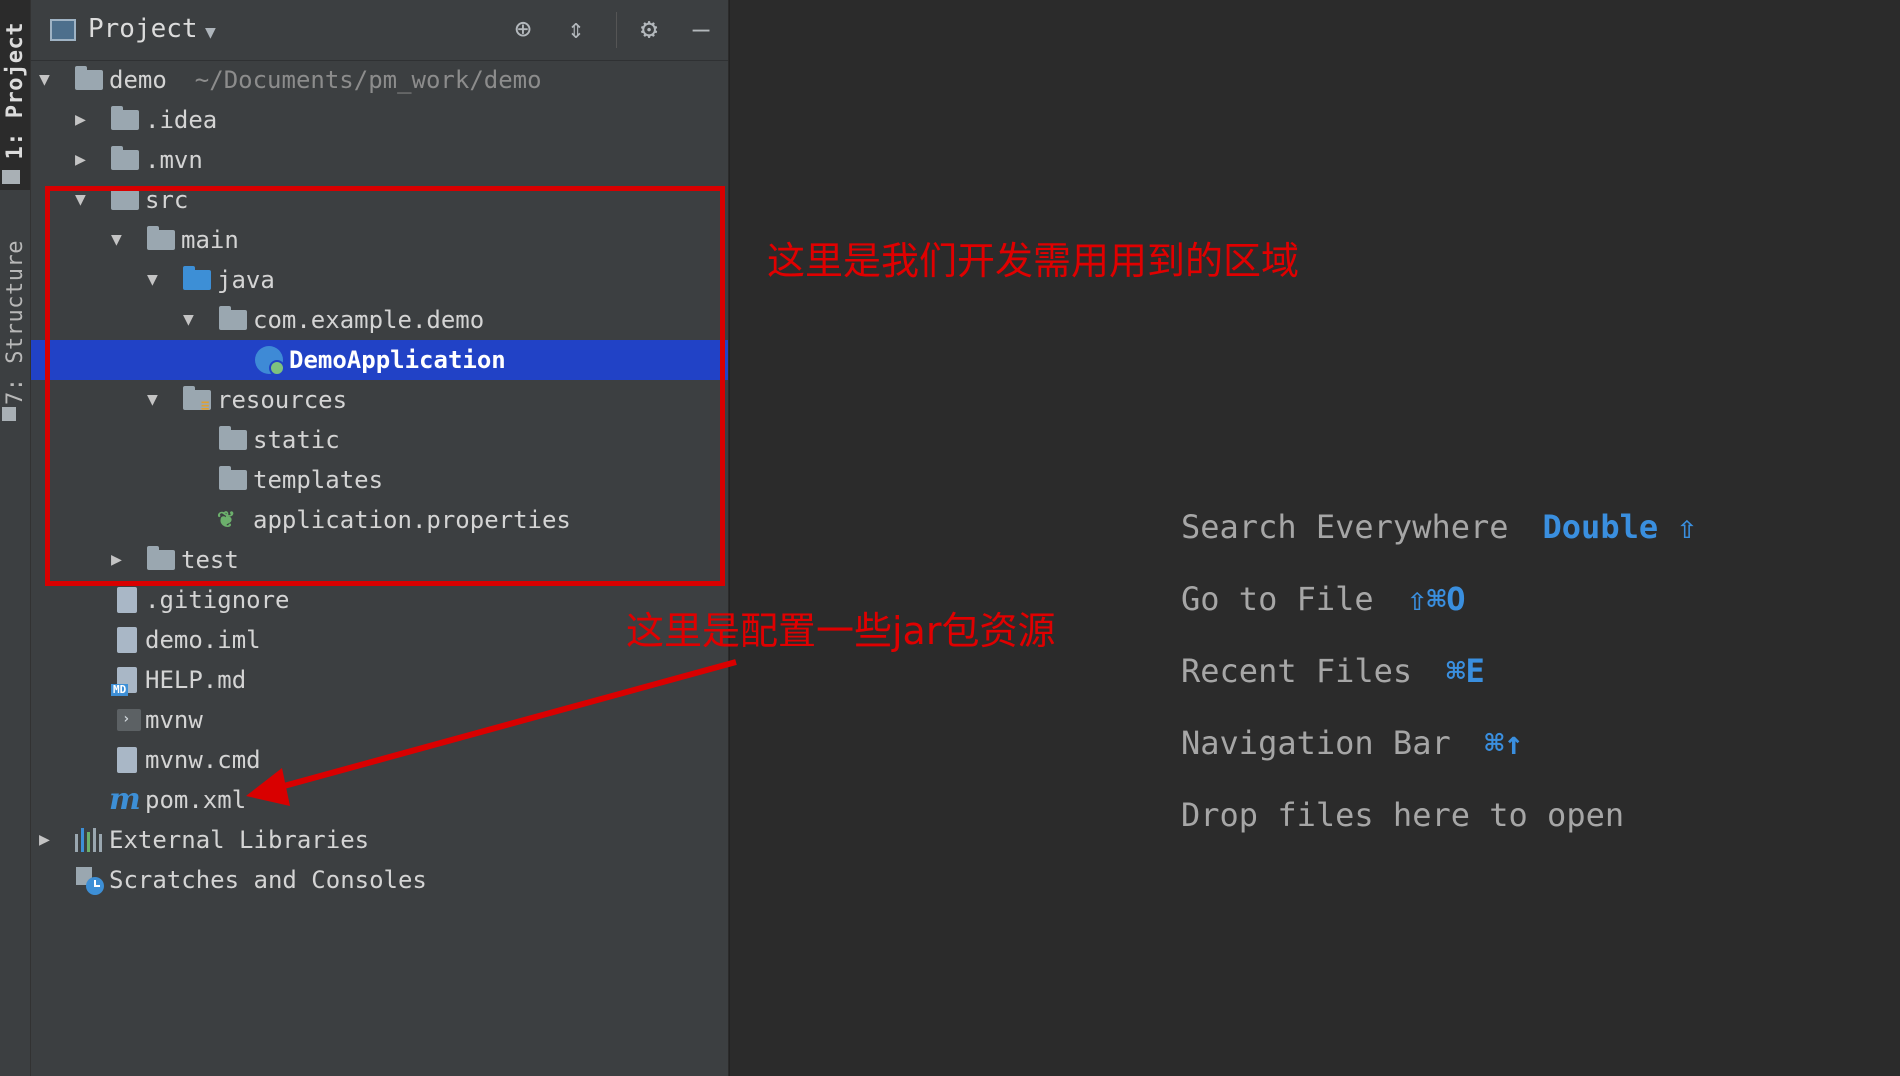  Describe the element at coordinates (1465, 671) in the screenshot. I see `hint-shortcut: ⌘E` at that location.